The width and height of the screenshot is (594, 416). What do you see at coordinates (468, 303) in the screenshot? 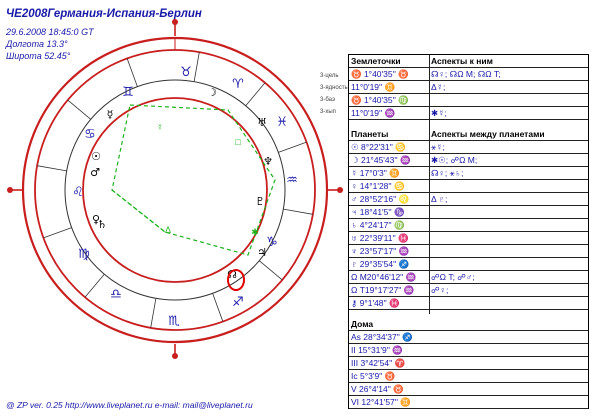
I see `planet-row: ⚷ 9°1'48'' ♓` at bounding box center [468, 303].